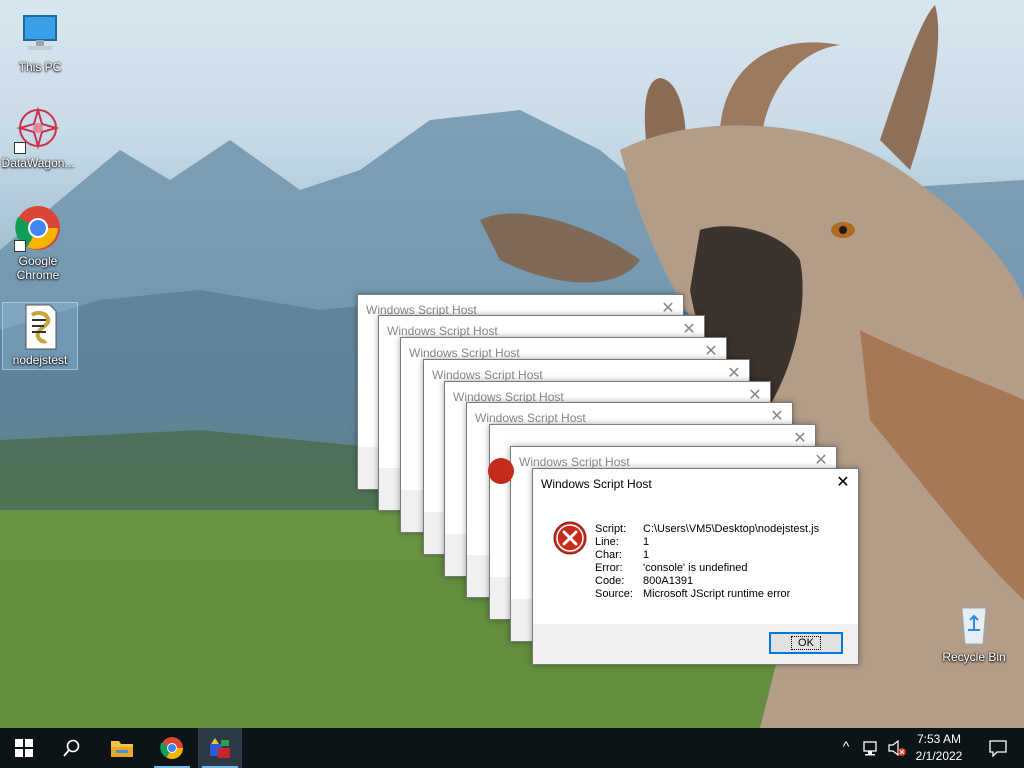 The width and height of the screenshot is (1024, 768). What do you see at coordinates (843, 484) in the screenshot?
I see `close-icon: ✕` at bounding box center [843, 484].